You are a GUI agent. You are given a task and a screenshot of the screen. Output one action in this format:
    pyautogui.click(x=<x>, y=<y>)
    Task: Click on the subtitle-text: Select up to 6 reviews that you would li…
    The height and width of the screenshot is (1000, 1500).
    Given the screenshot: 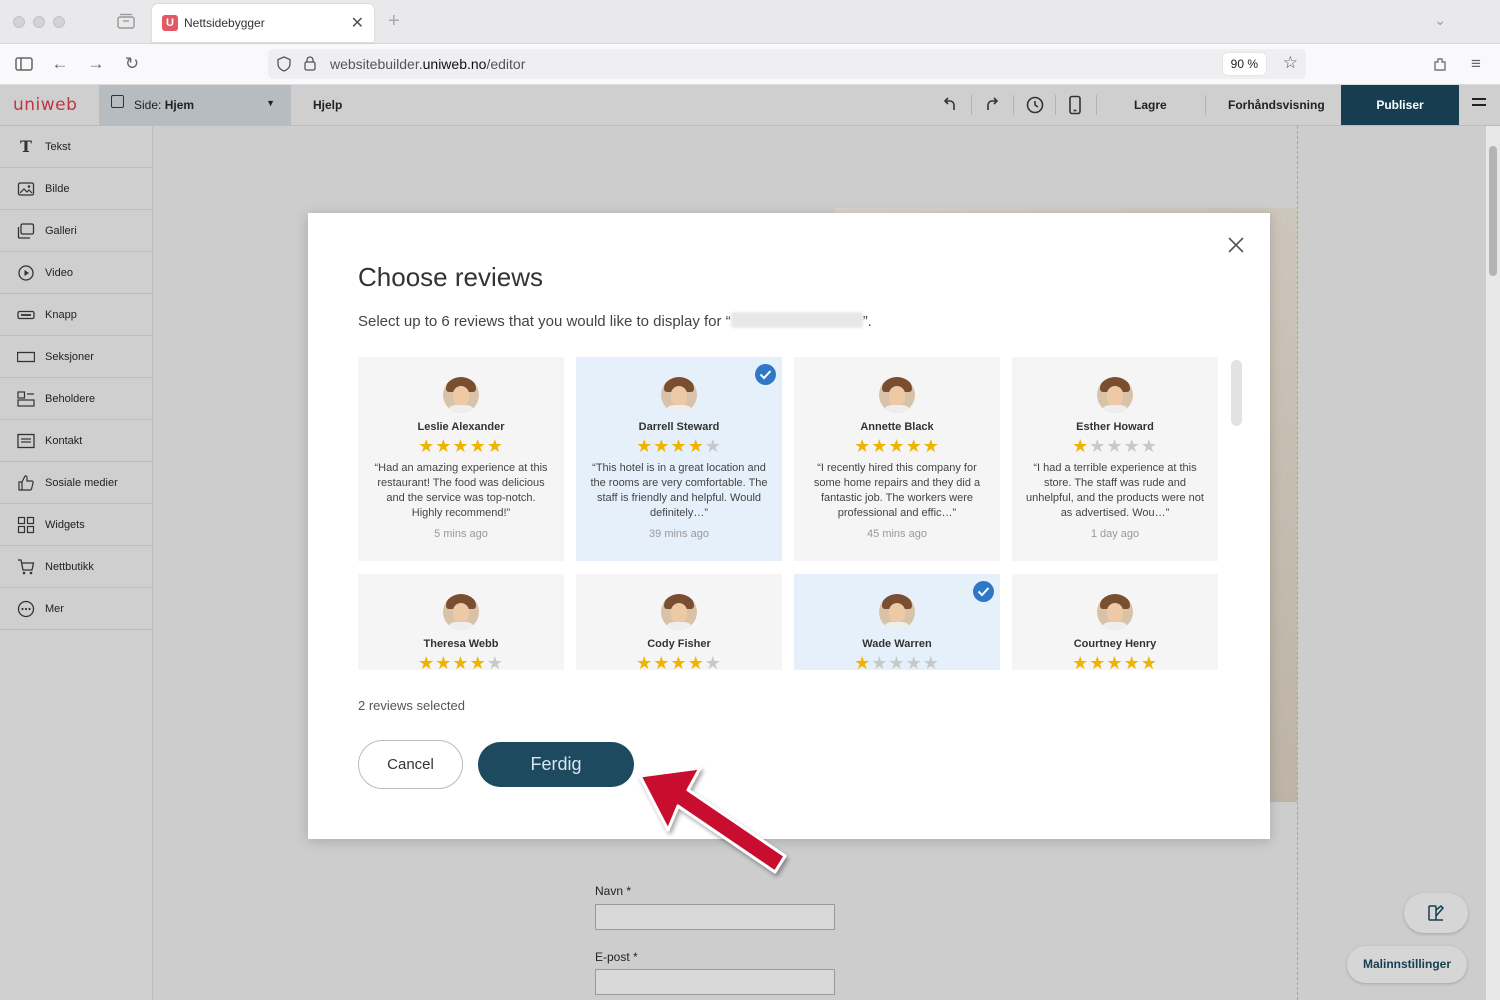 What is the action you would take?
    pyautogui.click(x=544, y=321)
    